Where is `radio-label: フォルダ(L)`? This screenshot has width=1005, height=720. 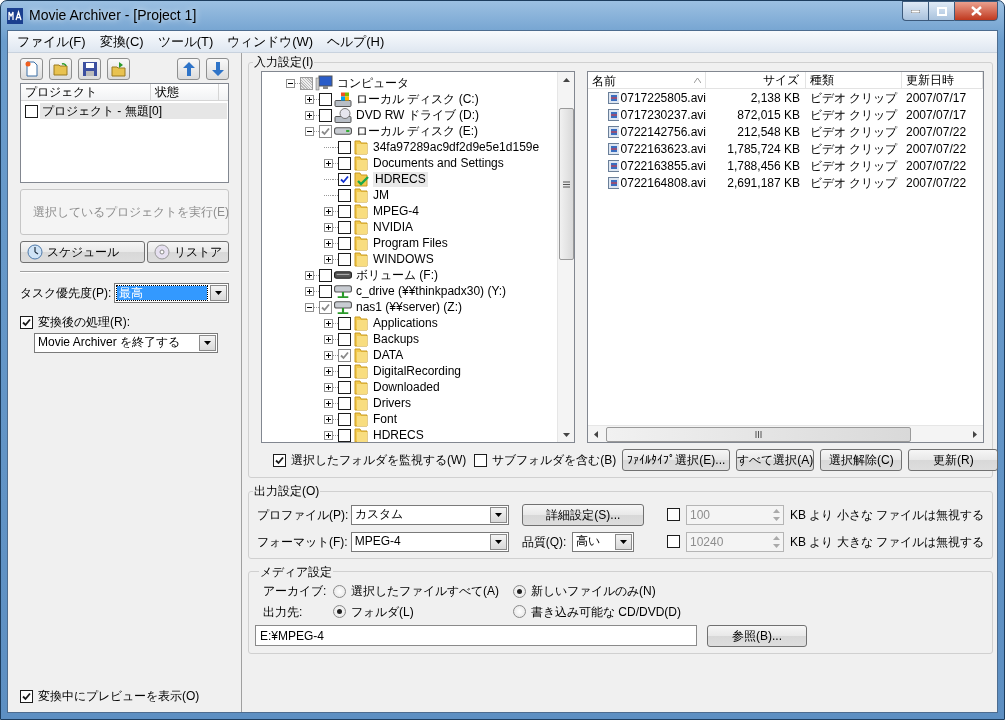 radio-label: フォルダ(L) is located at coordinates (382, 611).